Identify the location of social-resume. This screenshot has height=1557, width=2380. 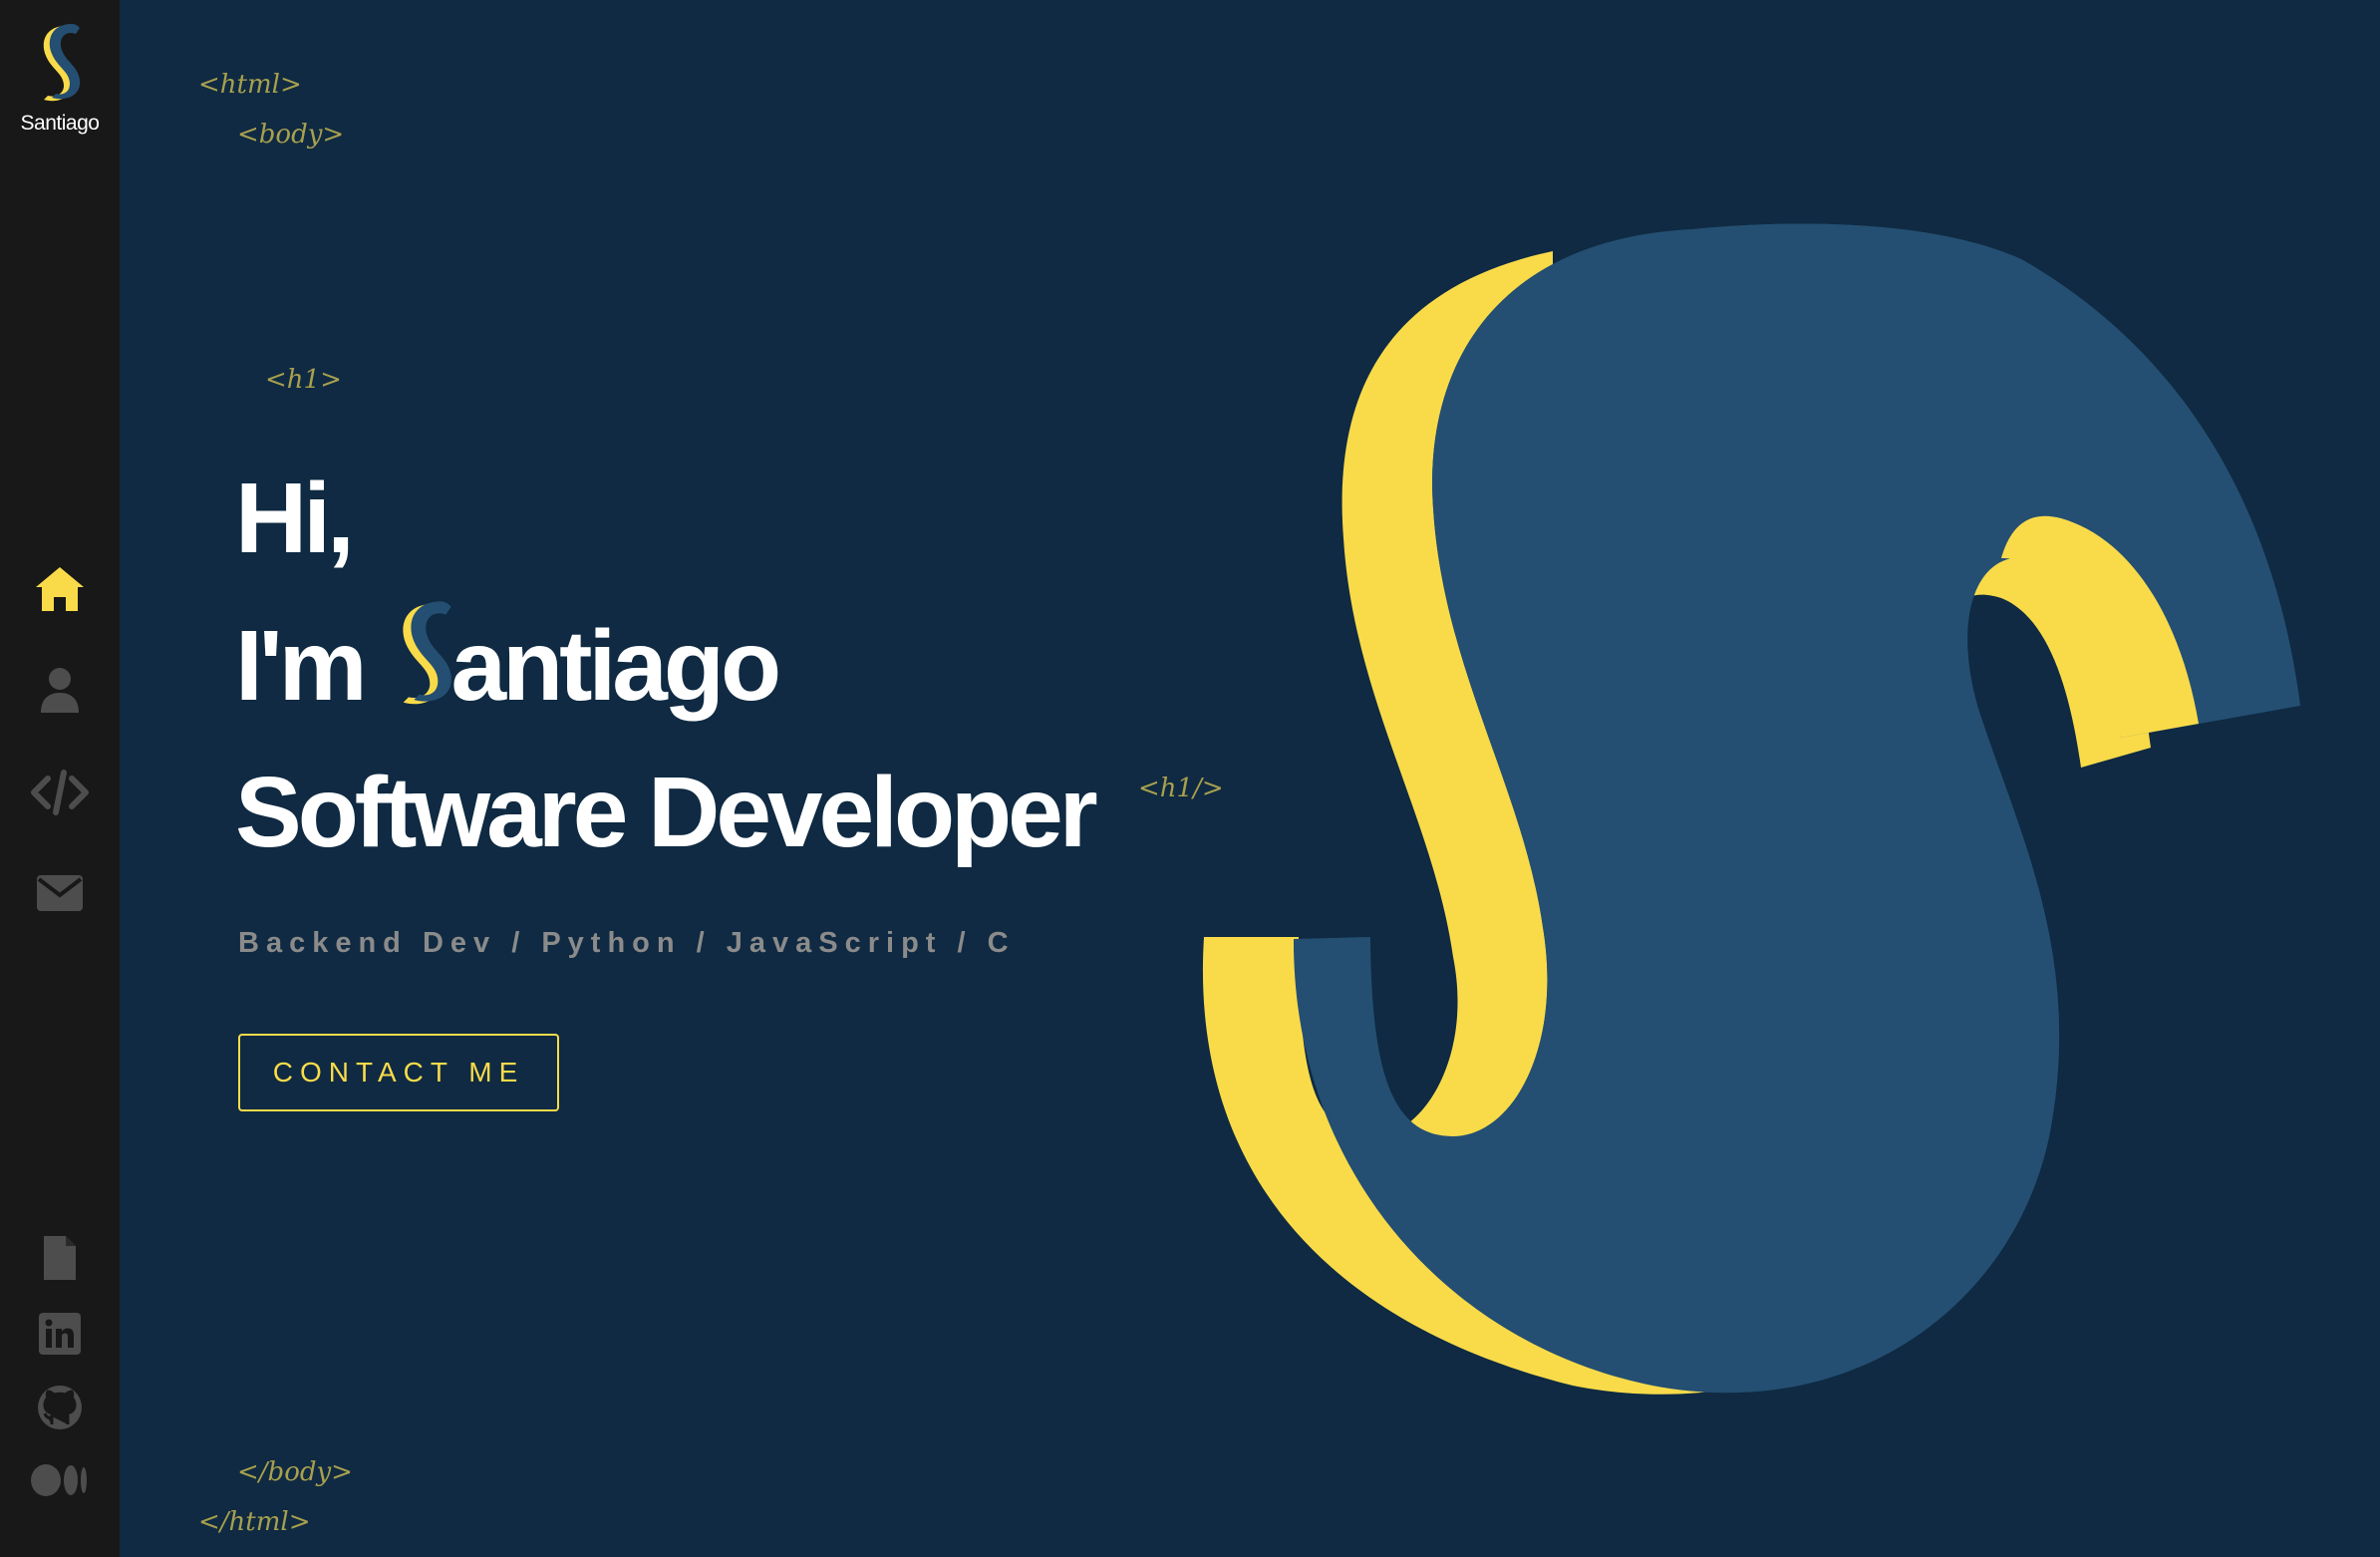
(60, 1258).